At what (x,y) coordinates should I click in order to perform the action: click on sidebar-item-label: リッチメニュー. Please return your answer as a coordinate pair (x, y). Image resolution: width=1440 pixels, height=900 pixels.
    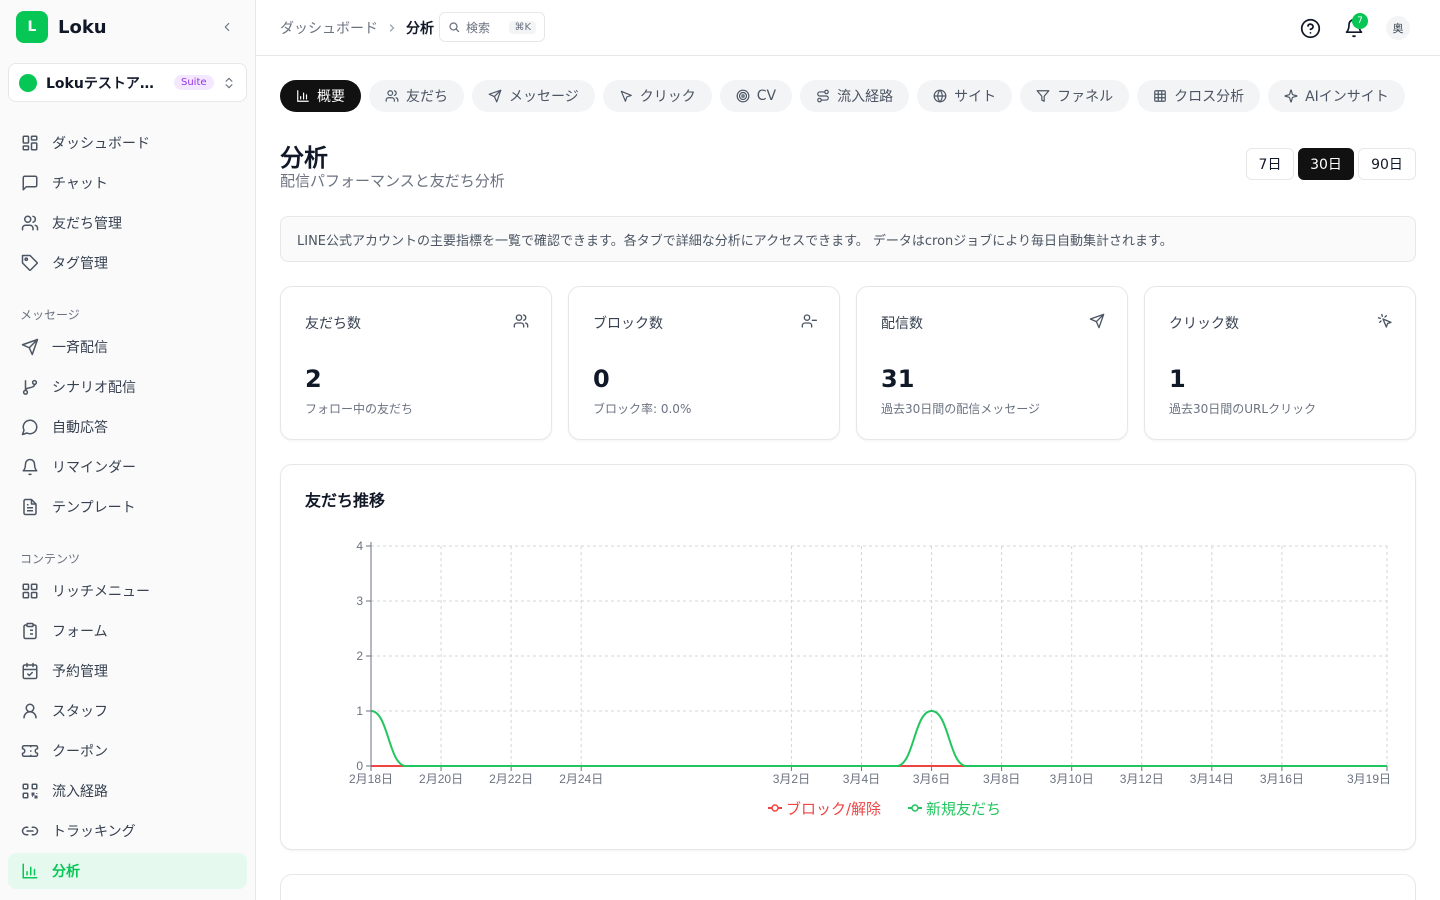
    Looking at the image, I should click on (101, 592).